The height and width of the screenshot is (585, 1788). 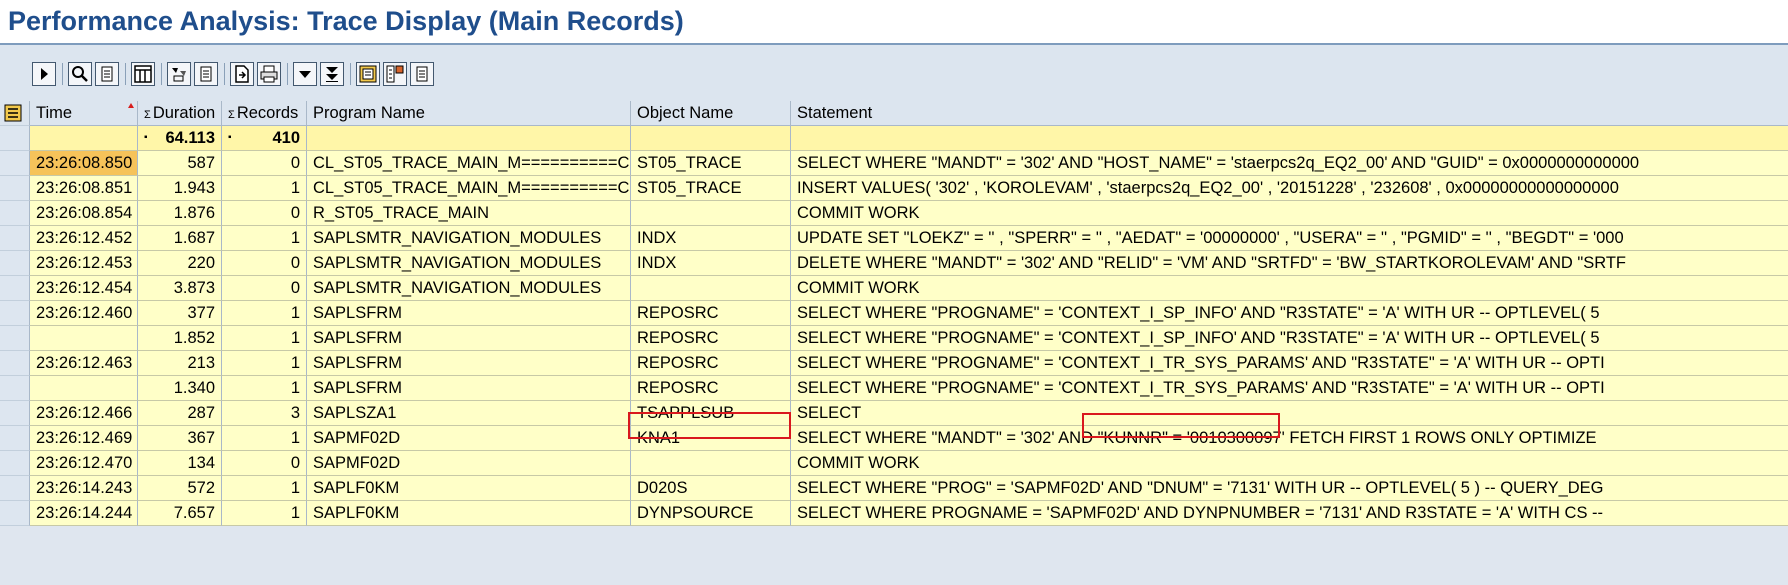 I want to click on time-cell: 23:26:12.452, so click(x=84, y=238).